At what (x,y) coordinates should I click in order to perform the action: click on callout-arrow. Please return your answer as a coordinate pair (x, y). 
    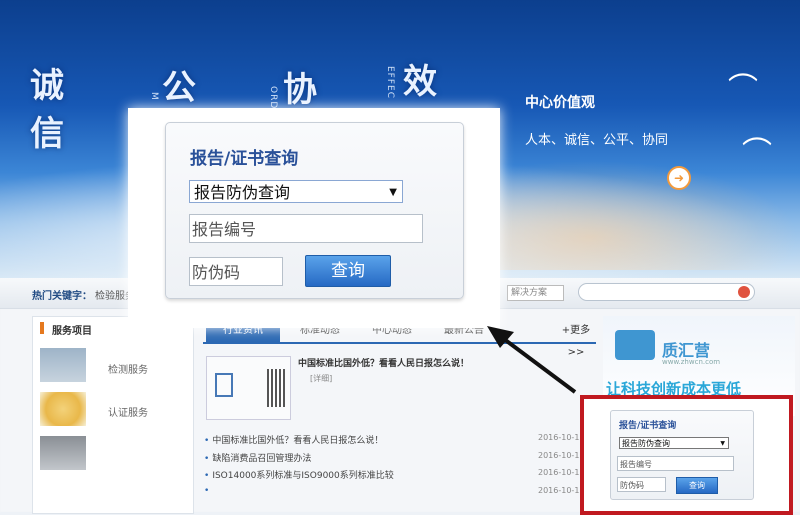
    Looking at the image, I should click on (532, 360).